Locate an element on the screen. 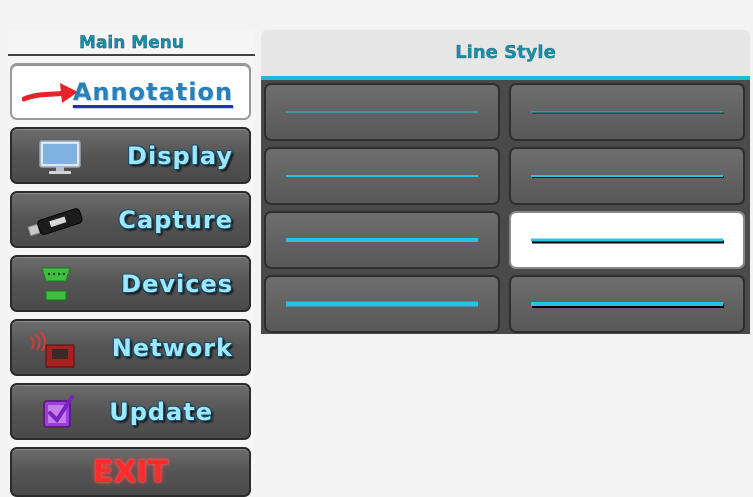 The width and height of the screenshot is (753, 497). menu-button-network: Network is located at coordinates (130, 347).